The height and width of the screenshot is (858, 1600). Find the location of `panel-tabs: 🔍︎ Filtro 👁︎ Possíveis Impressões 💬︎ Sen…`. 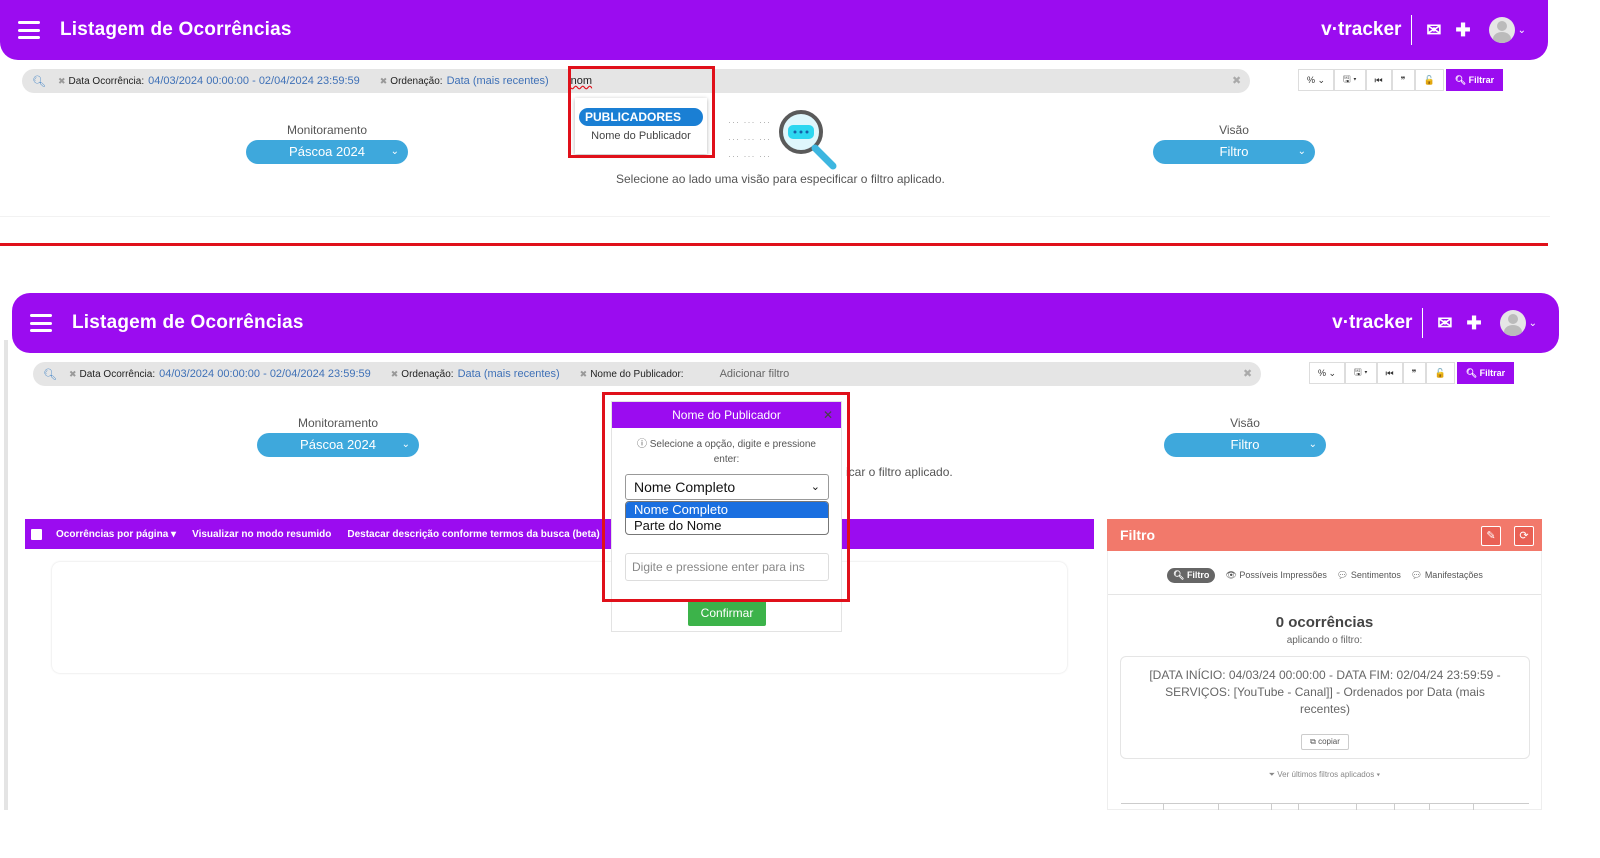

panel-tabs: 🔍︎ Filtro 👁︎ Possíveis Impressões 💬︎ Sen… is located at coordinates (1330, 575).